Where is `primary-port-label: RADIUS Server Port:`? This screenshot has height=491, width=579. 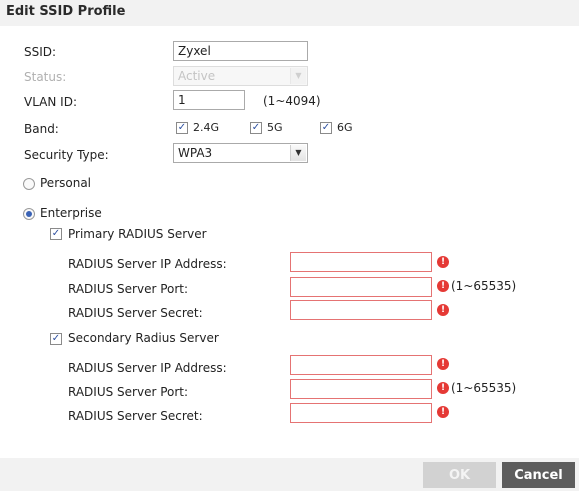 primary-port-label: RADIUS Server Port: is located at coordinates (128, 289).